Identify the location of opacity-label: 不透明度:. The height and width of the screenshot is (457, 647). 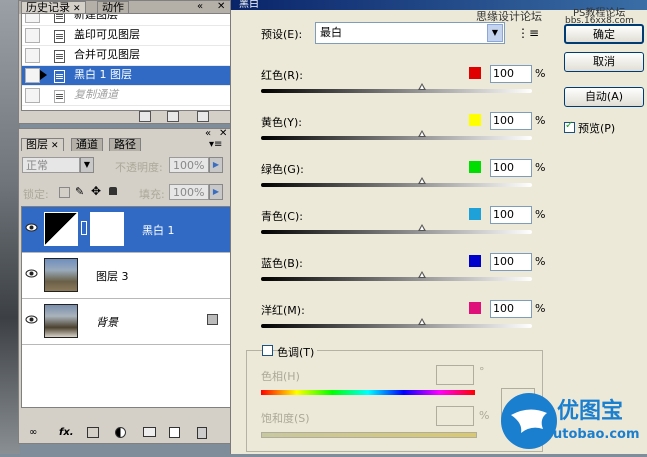
(139, 167).